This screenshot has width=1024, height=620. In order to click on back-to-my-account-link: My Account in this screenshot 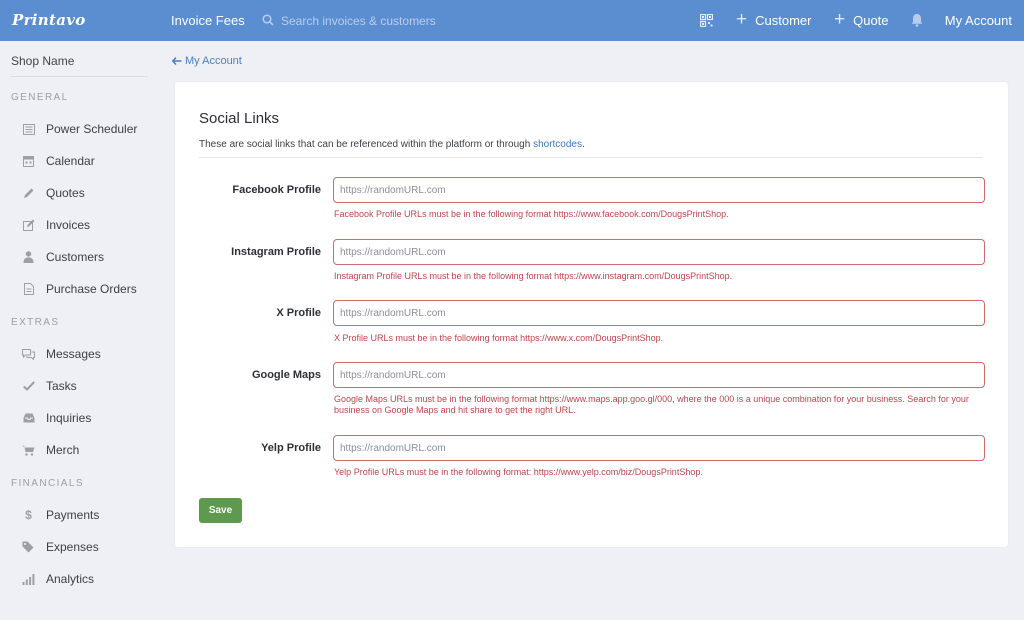, I will do `click(207, 61)`.